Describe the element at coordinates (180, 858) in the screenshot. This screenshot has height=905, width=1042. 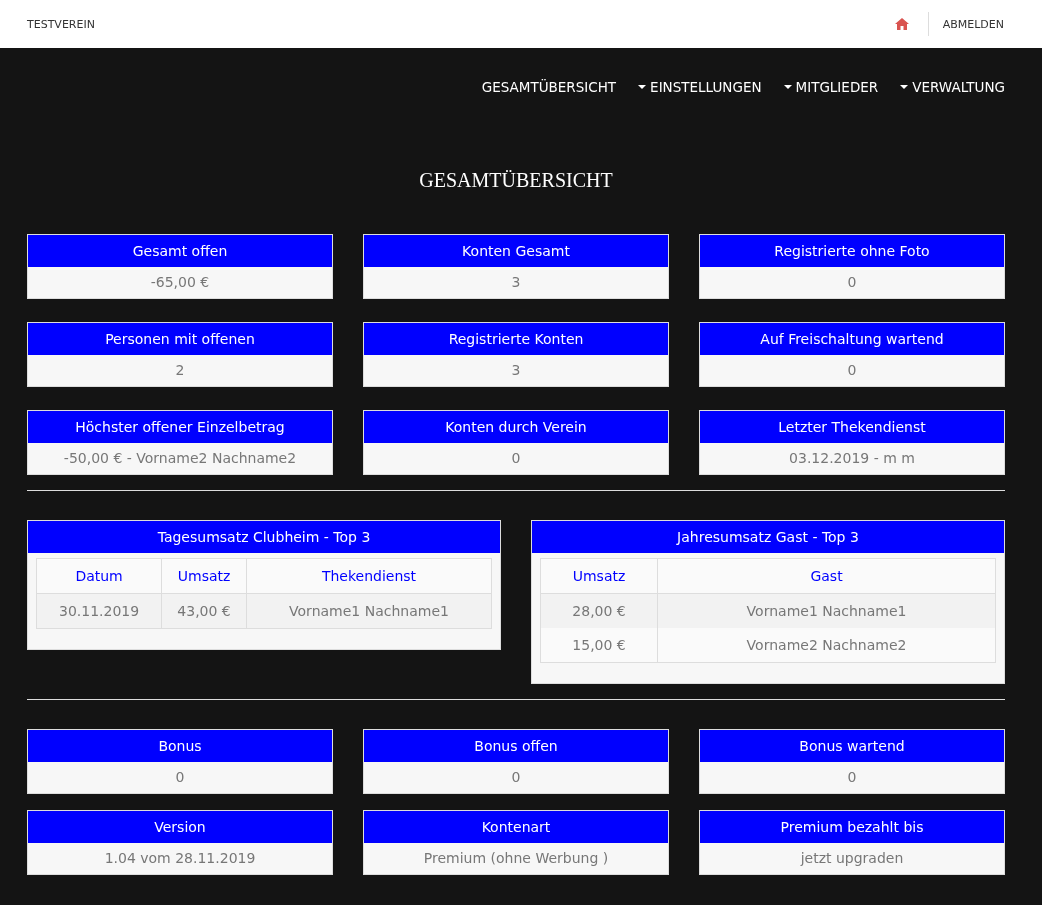
I see `card-value: 1.04 vom 28.11.2019` at that location.